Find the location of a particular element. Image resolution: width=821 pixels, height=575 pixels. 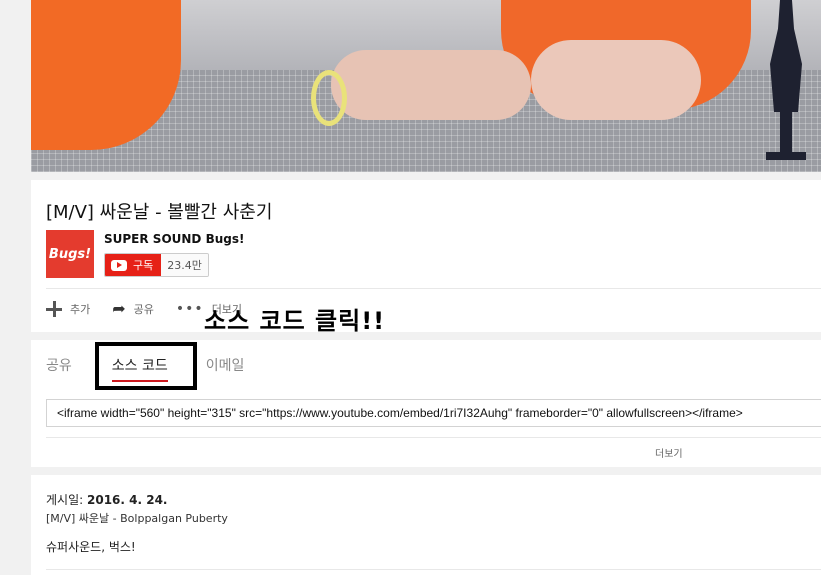

tab-email: 이메일 is located at coordinates (225, 365).